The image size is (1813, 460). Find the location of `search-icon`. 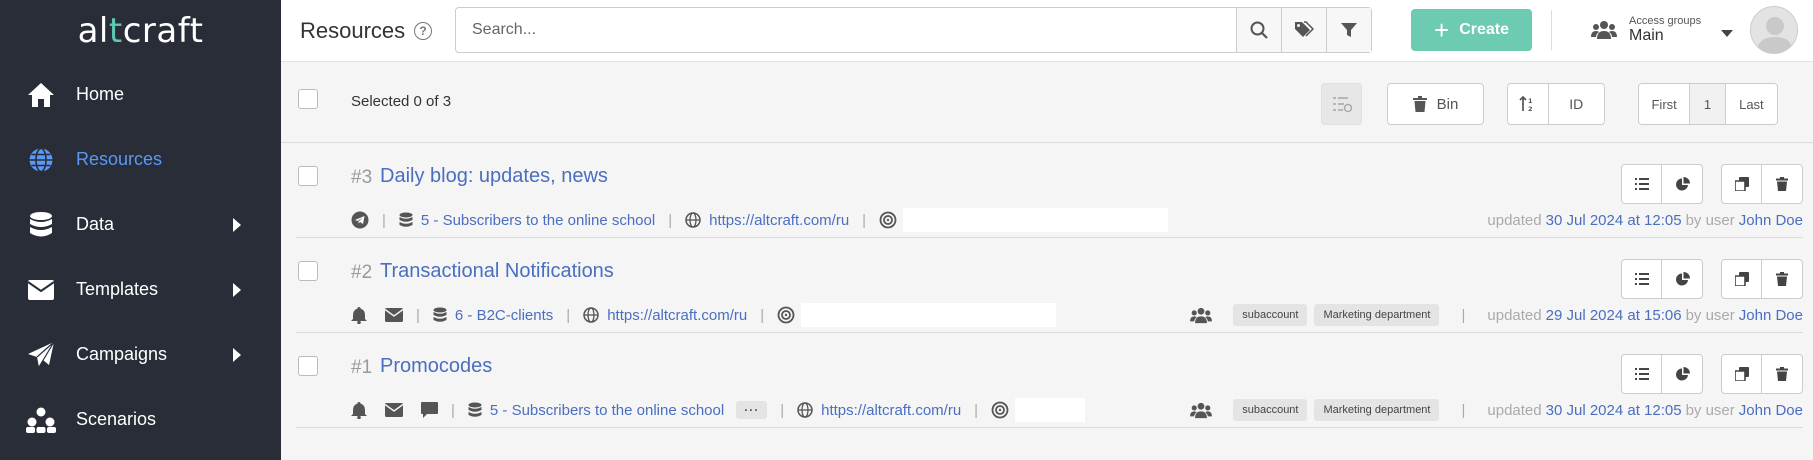

search-icon is located at coordinates (1259, 30).